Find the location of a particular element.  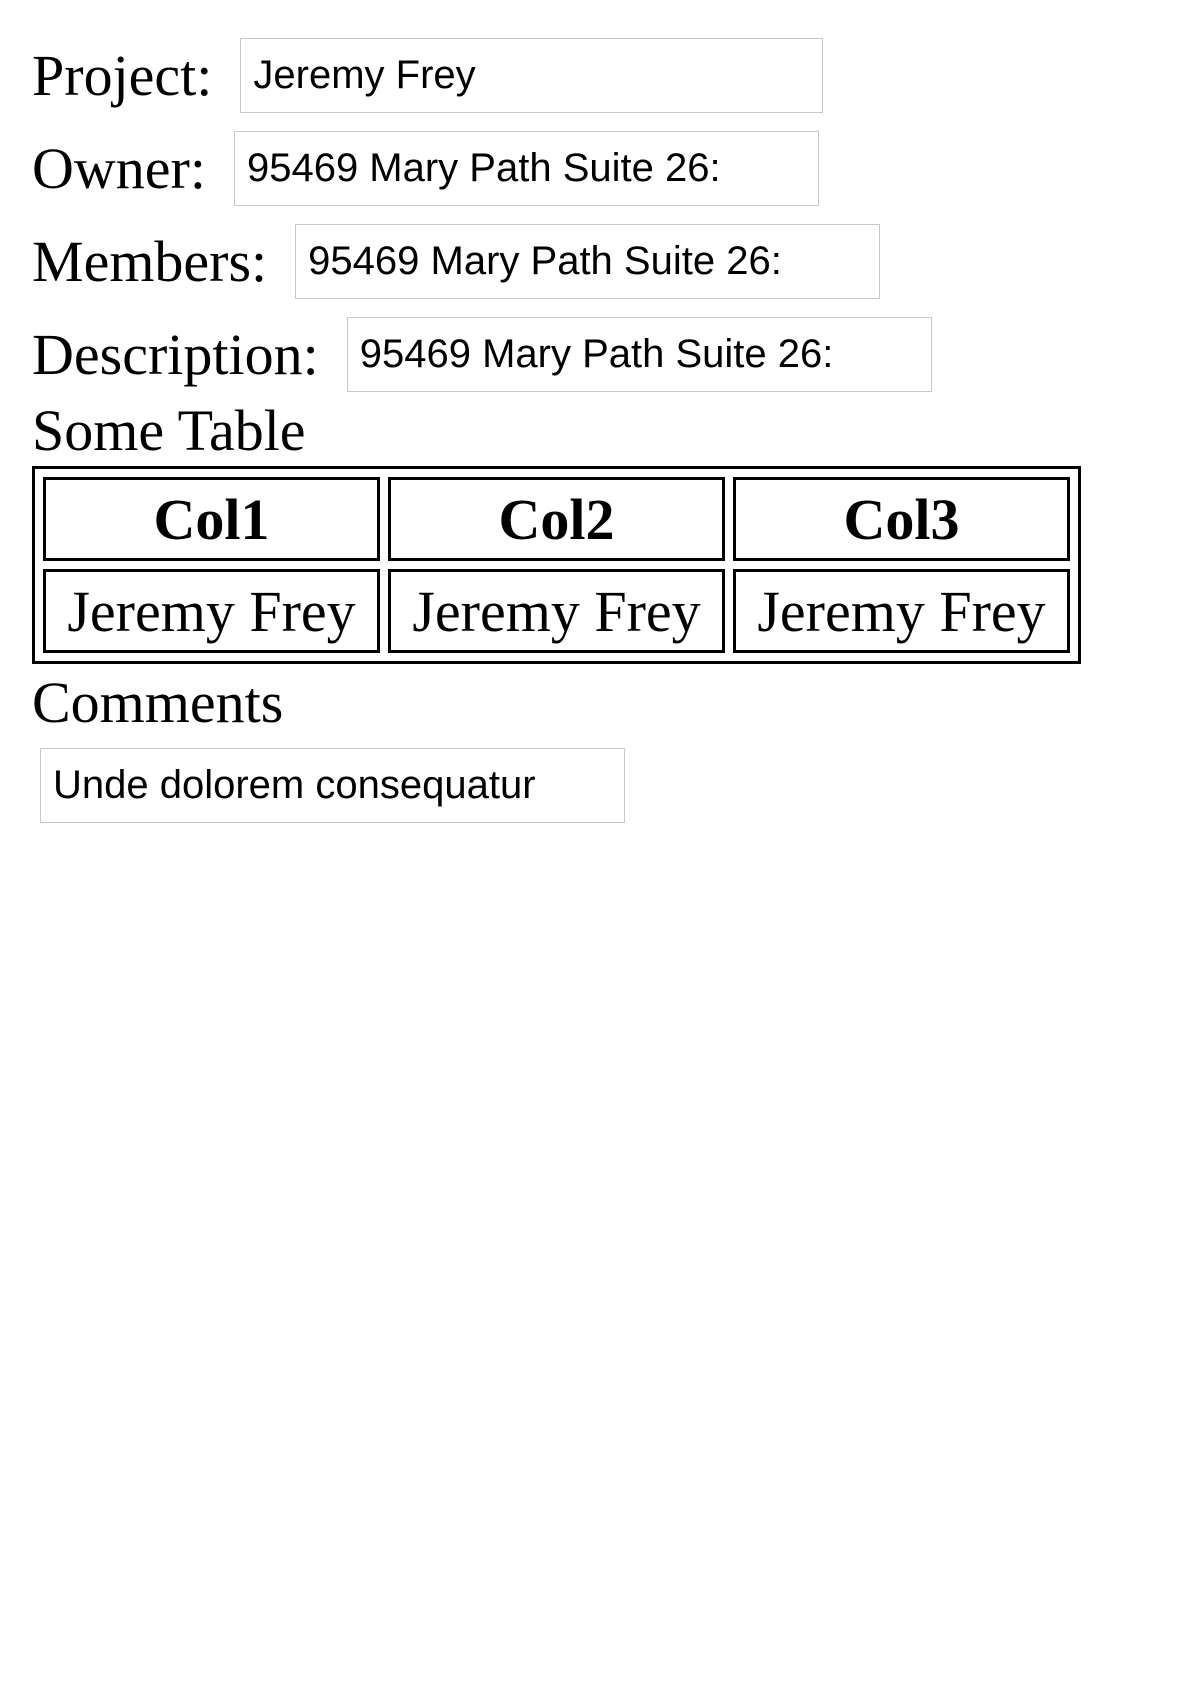

owner-input is located at coordinates (526, 168).